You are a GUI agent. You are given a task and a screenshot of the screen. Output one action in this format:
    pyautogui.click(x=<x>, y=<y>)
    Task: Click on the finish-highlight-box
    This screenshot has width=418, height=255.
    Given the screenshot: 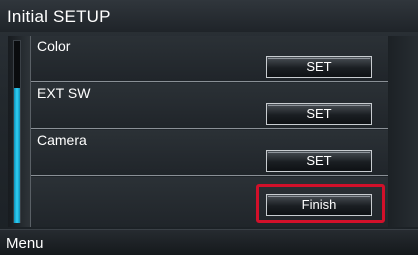 What is the action you would take?
    pyautogui.click(x=320, y=203)
    